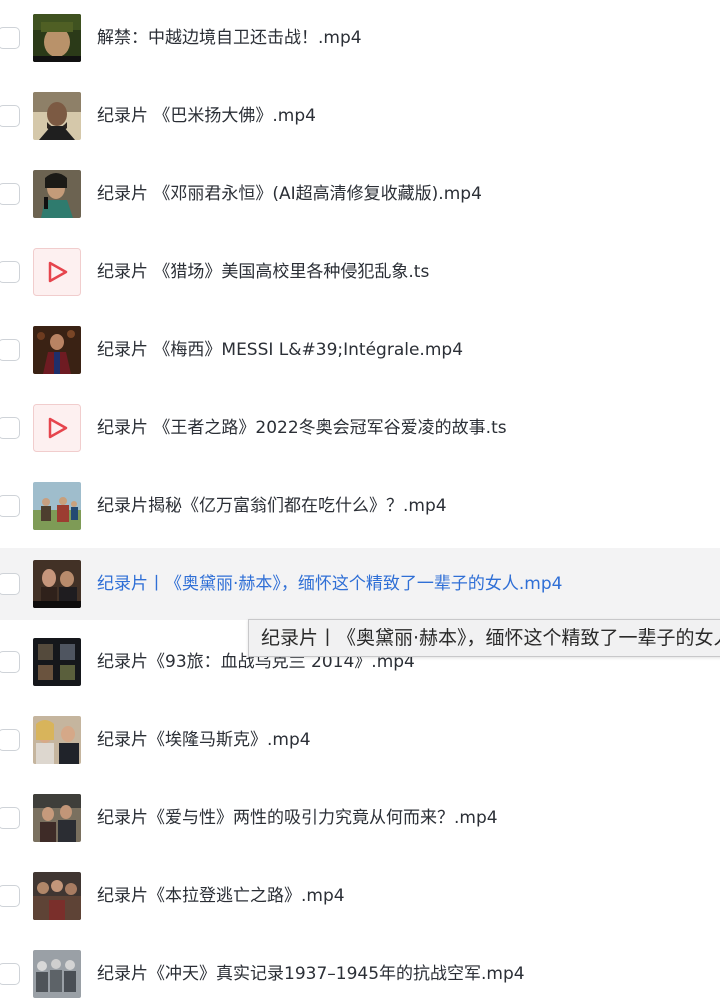 Image resolution: width=720 pixels, height=1000 pixels. Describe the element at coordinates (57, 194) in the screenshot. I see `video-thumbnail-singer-microphone` at that location.